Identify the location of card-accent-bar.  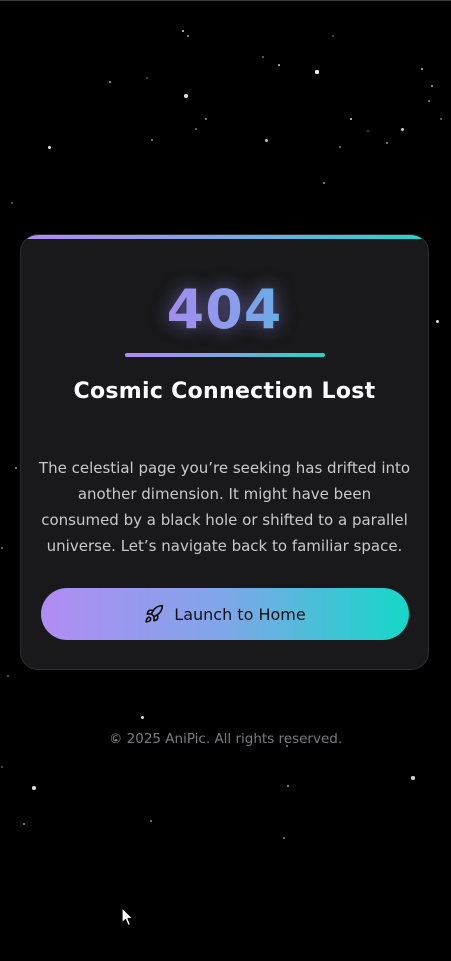
(224, 237).